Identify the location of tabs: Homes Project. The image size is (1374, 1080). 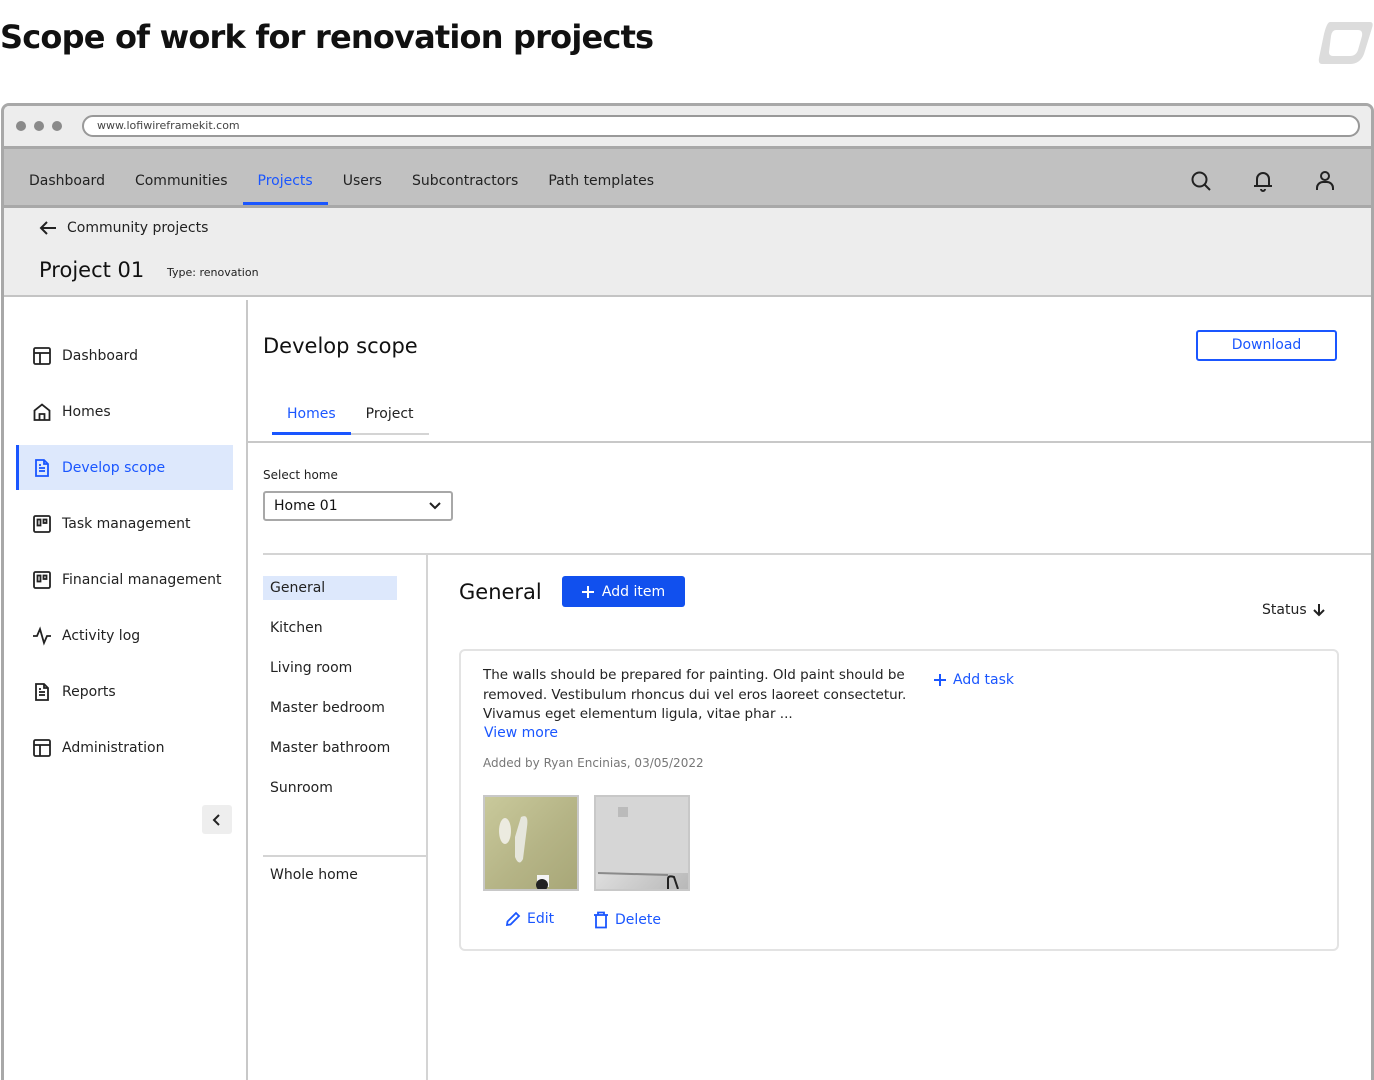
(350, 420).